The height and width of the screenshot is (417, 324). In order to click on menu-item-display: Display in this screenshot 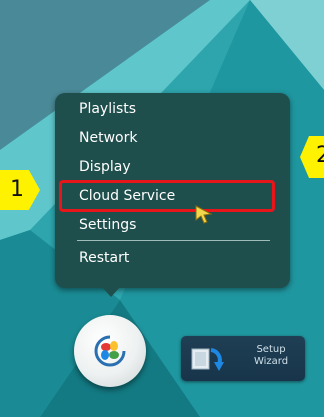, I will do `click(105, 167)`.